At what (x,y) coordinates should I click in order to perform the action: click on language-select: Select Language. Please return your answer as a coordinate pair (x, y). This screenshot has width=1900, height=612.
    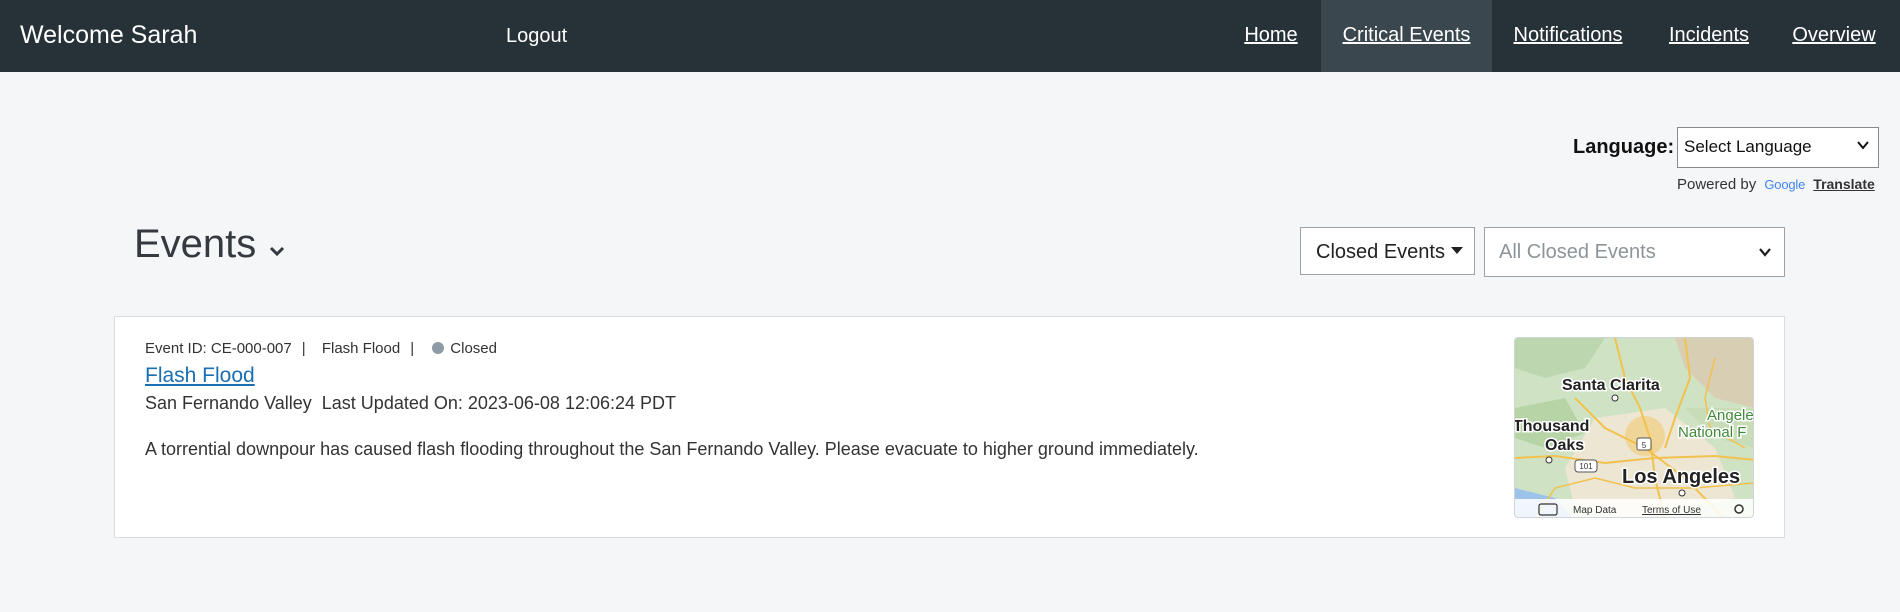
    Looking at the image, I should click on (1778, 147).